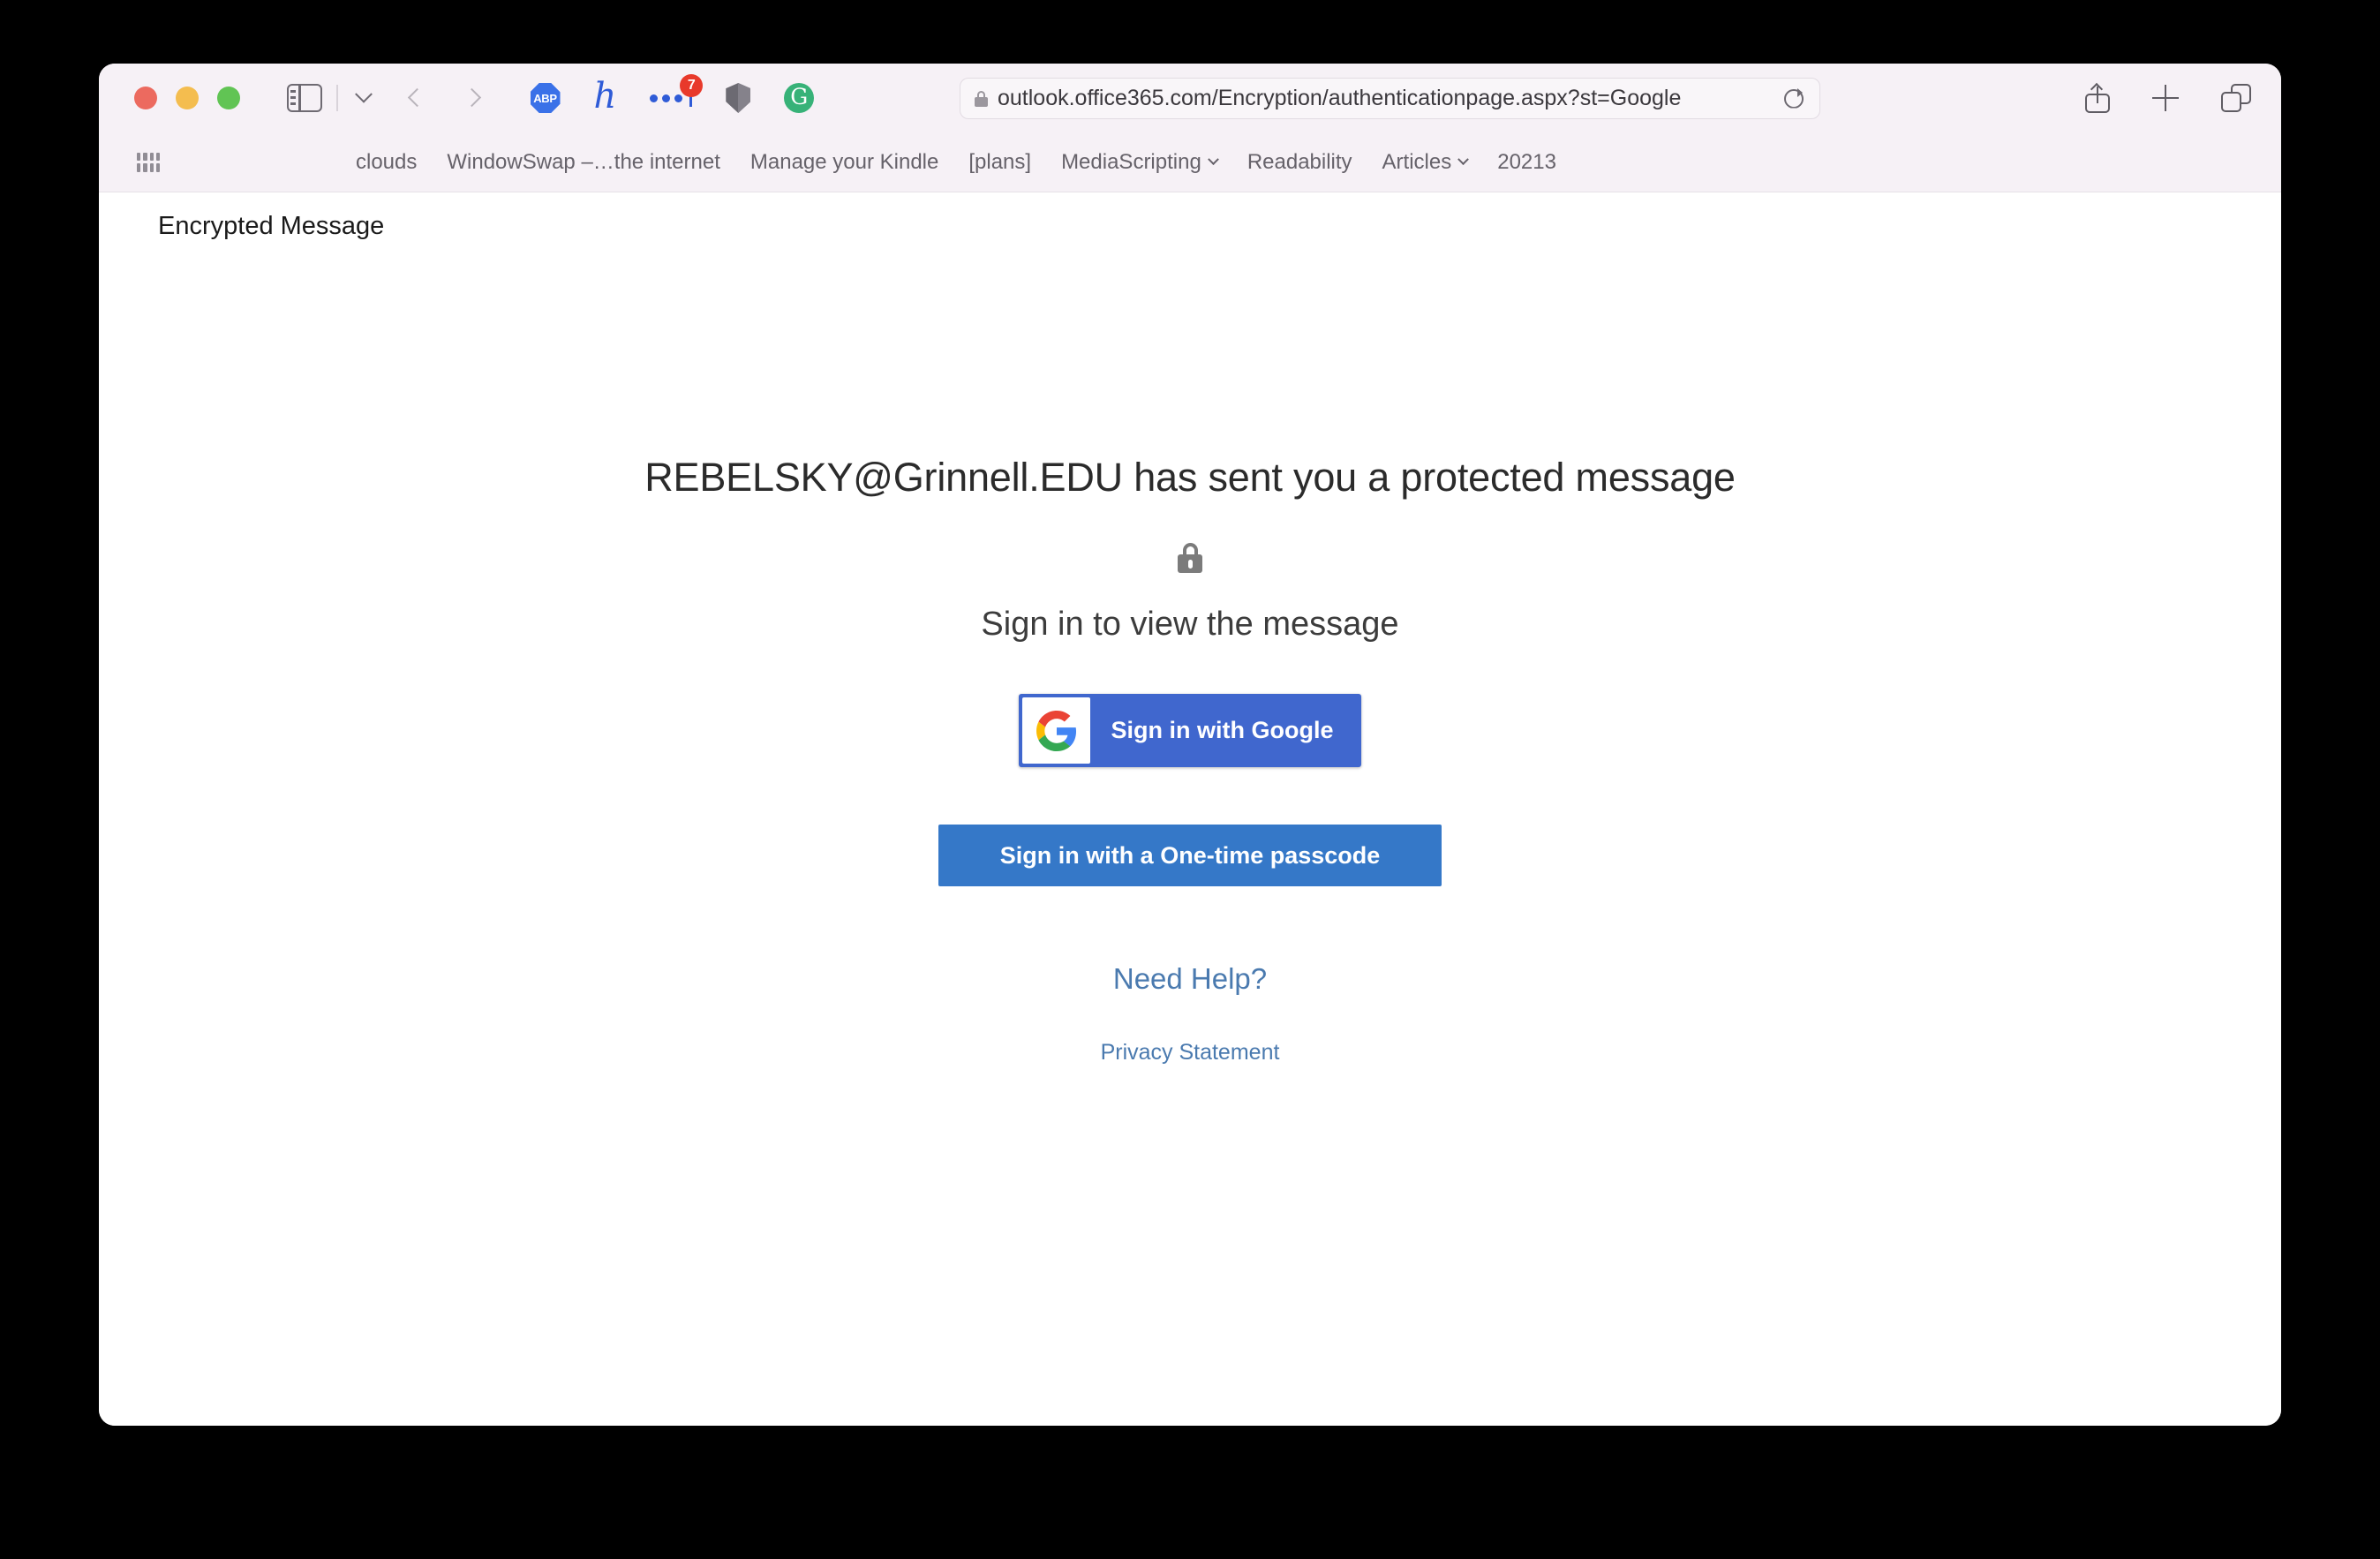 The width and height of the screenshot is (2380, 1559). What do you see at coordinates (981, 98) in the screenshot?
I see `secure-lock-icon` at bounding box center [981, 98].